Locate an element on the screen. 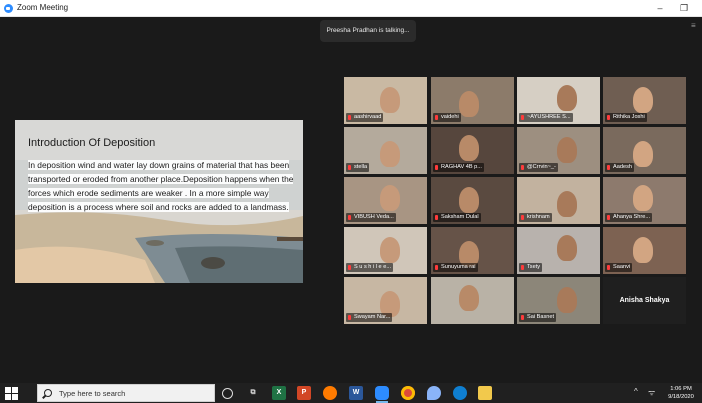  participant-tile: Saksham Dulal is located at coordinates (472, 200).